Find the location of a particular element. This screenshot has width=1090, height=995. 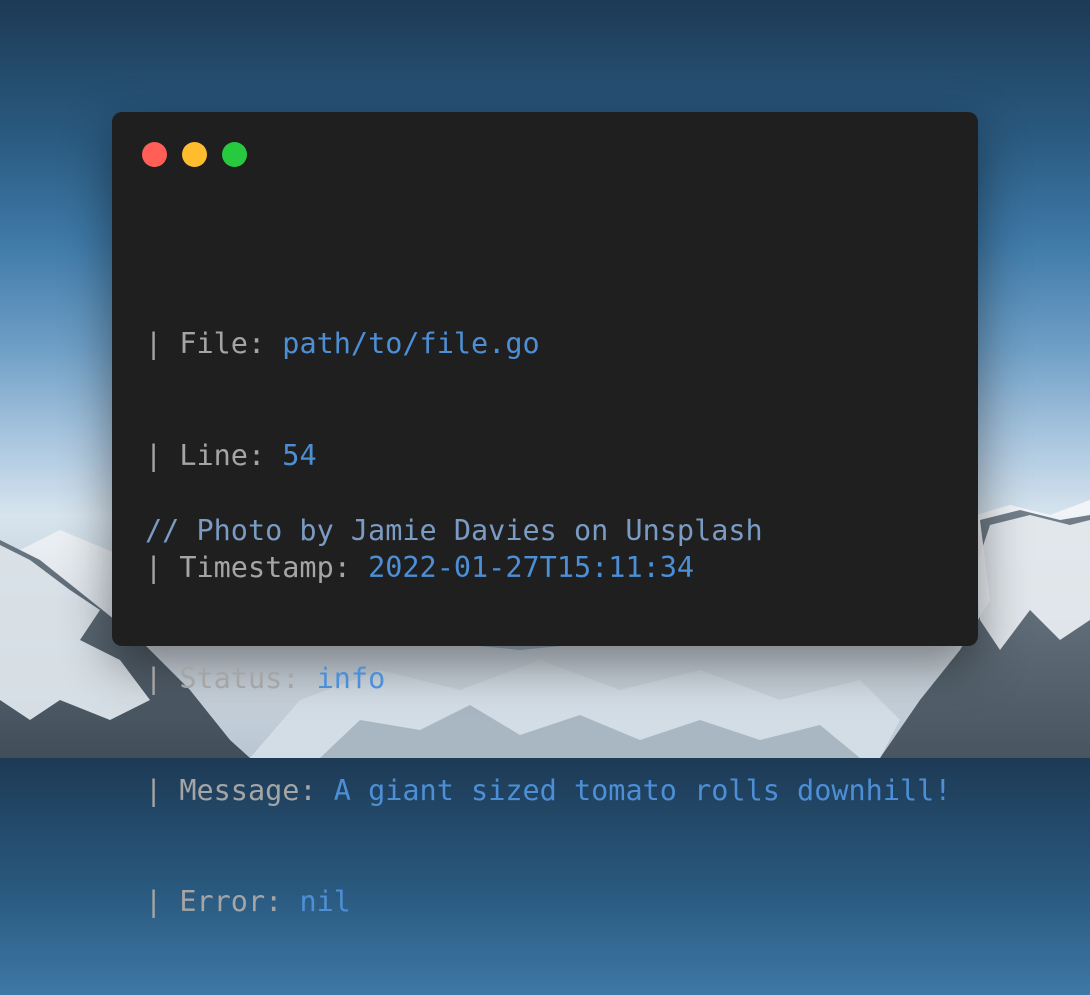

log-value-message: A giant sized tomato rolls downhill! is located at coordinates (642, 790).